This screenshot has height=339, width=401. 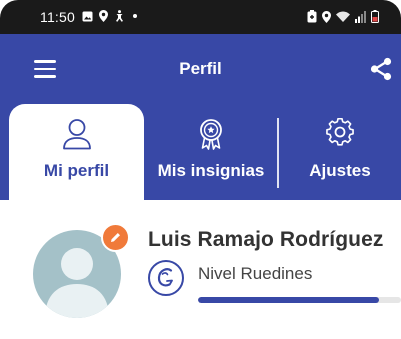 What do you see at coordinates (76, 170) in the screenshot?
I see `tab-label: Mi perfil` at bounding box center [76, 170].